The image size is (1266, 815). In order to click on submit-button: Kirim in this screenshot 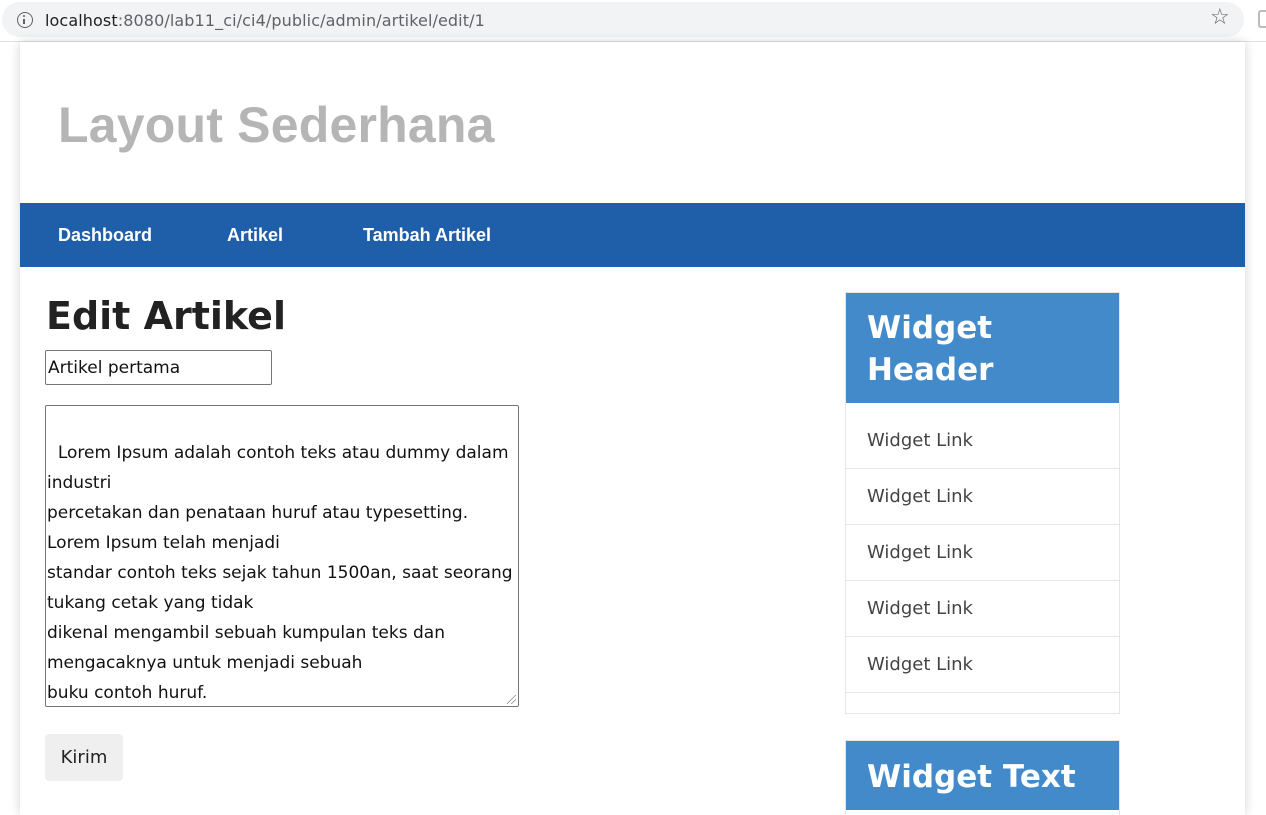, I will do `click(84, 757)`.